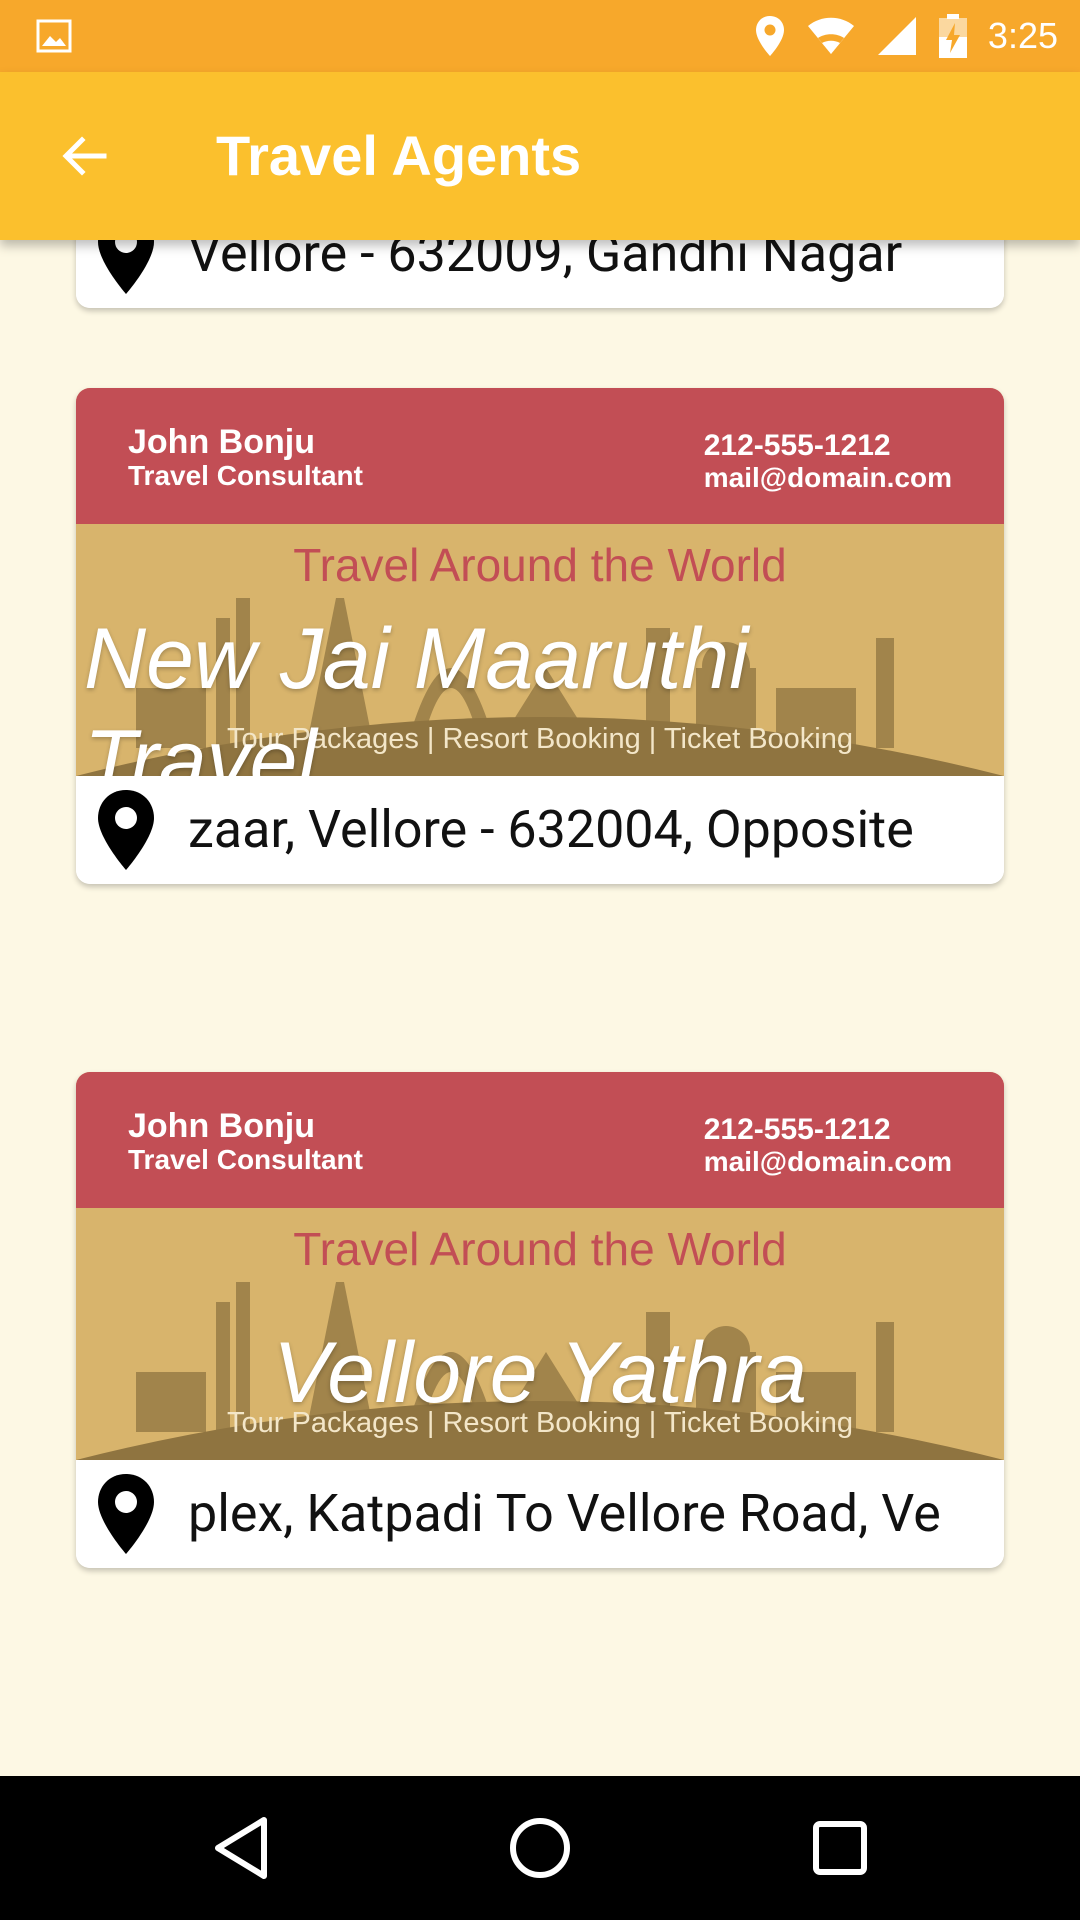 This screenshot has height=1920, width=1080. I want to click on gallery-icon, so click(54, 36).